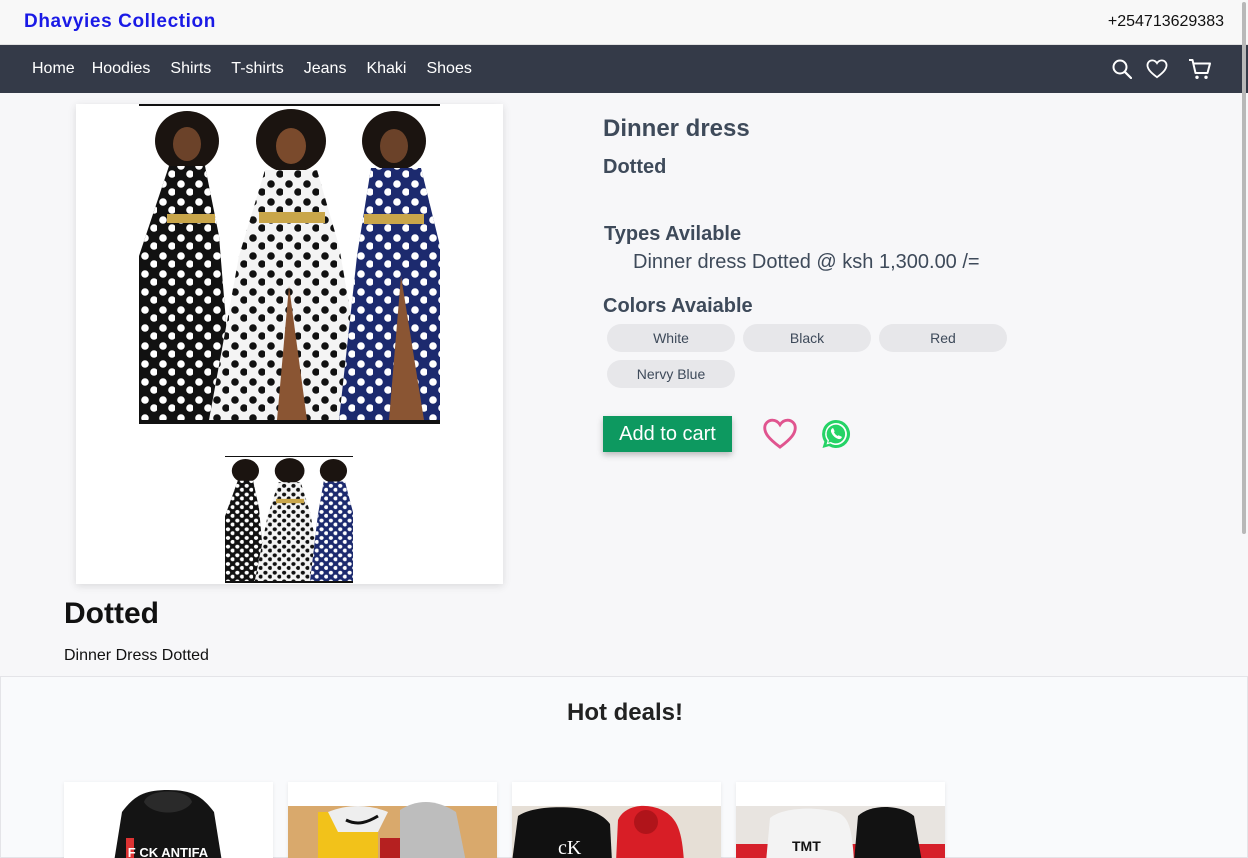 This screenshot has width=1248, height=858. Describe the element at coordinates (624, 712) in the screenshot. I see `hot-deals-title: Hot deals!` at that location.